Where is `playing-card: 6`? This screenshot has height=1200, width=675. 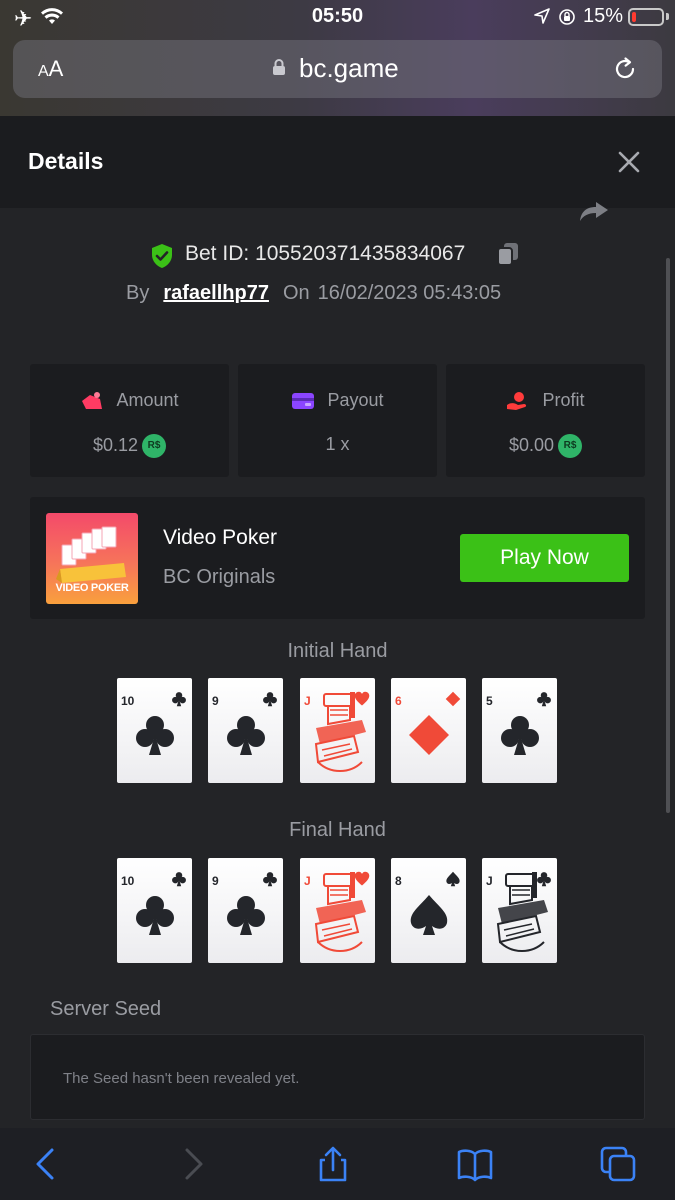 playing-card: 6 is located at coordinates (428, 730).